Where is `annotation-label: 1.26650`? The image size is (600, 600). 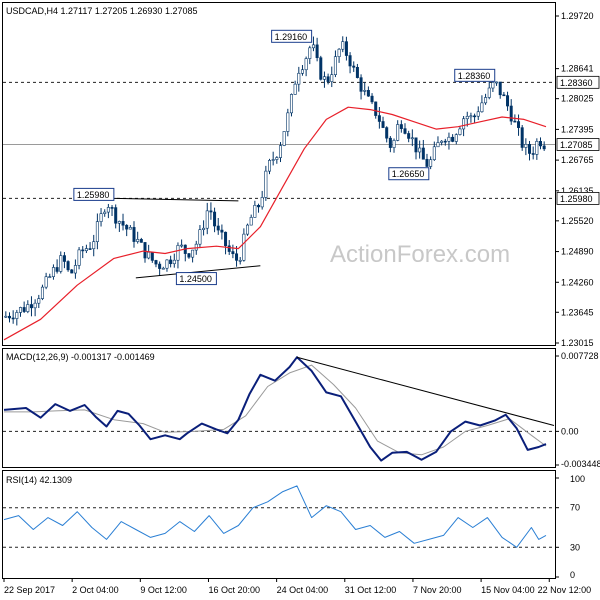
annotation-label: 1.26650 is located at coordinates (408, 174).